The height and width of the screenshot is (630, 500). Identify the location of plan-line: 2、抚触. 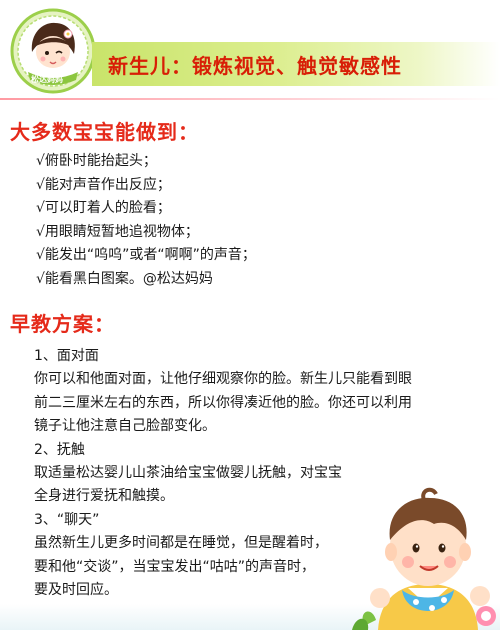
(59, 449).